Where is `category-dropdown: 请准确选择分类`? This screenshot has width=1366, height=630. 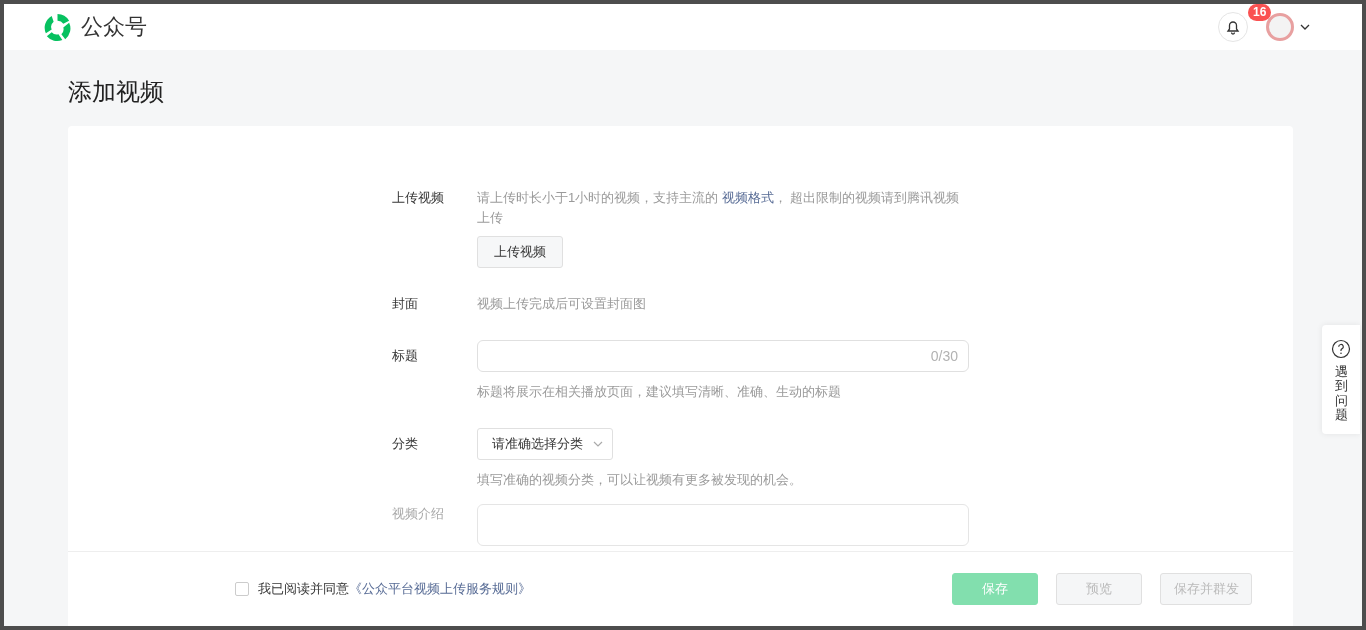
category-dropdown: 请准确选择分类 is located at coordinates (545, 444).